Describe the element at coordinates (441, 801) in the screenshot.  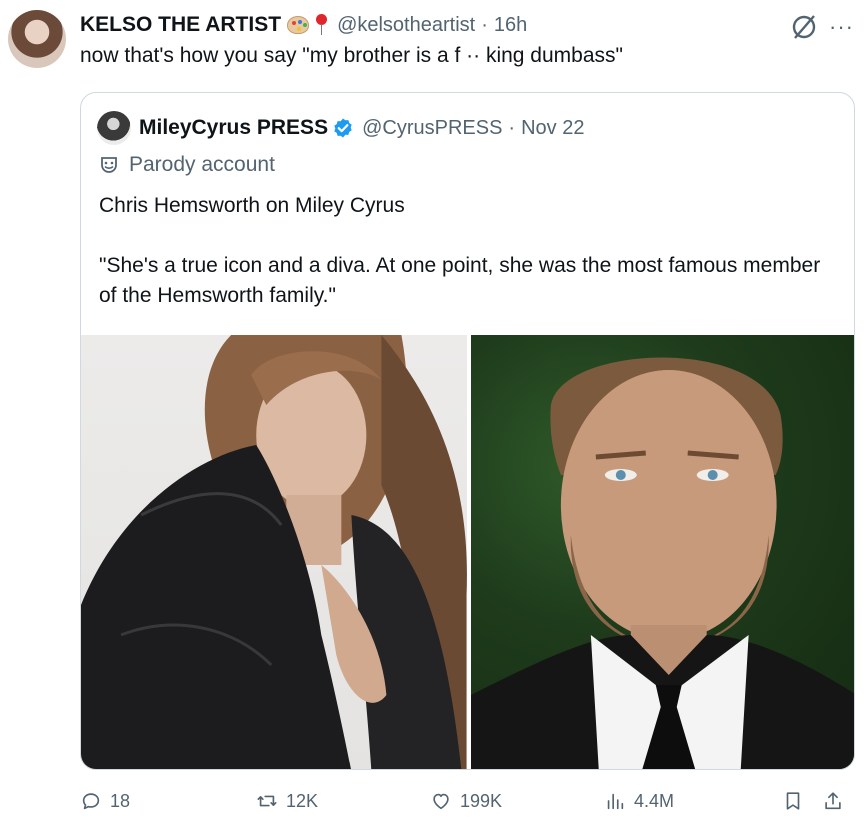
I see `like-icon` at that location.